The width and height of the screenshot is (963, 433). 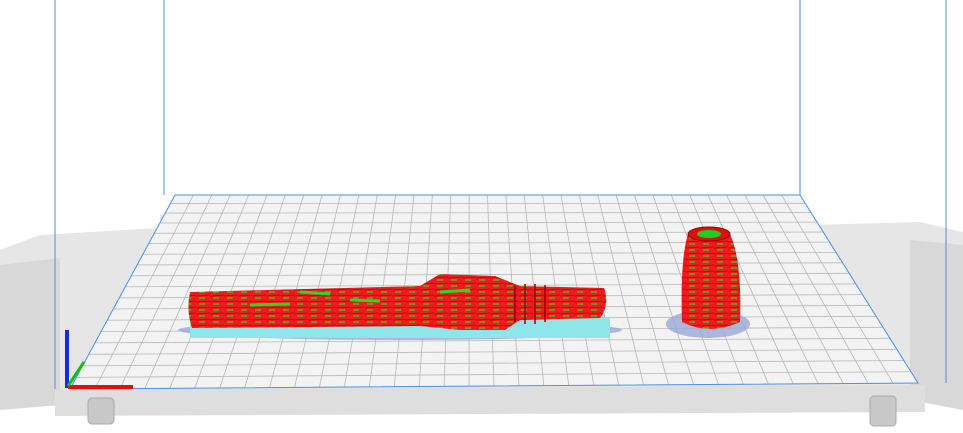 What do you see at coordinates (488, 213) in the screenshot?
I see `grid-line` at bounding box center [488, 213].